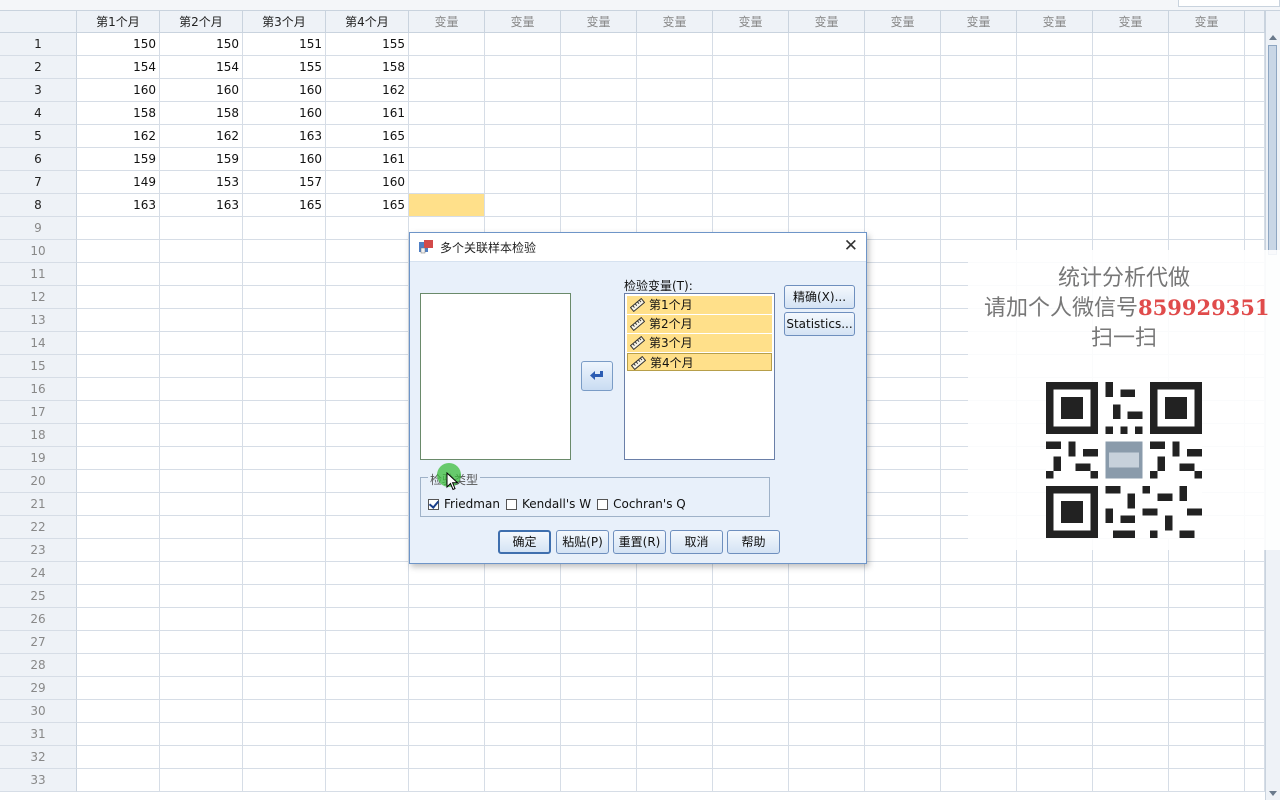 The image size is (1280, 800). I want to click on column-header: 变量, so click(1055, 22).